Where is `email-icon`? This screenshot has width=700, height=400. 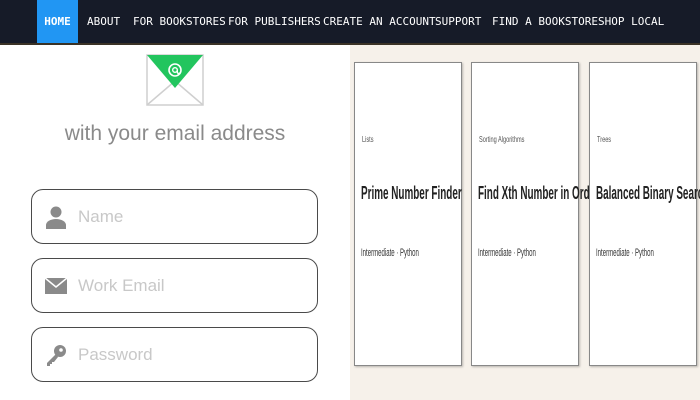 email-icon is located at coordinates (175, 82).